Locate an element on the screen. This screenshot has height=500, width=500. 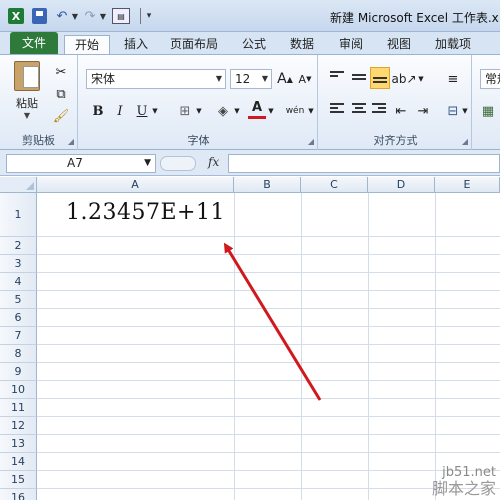
row-header: 6 is located at coordinates (18, 318).